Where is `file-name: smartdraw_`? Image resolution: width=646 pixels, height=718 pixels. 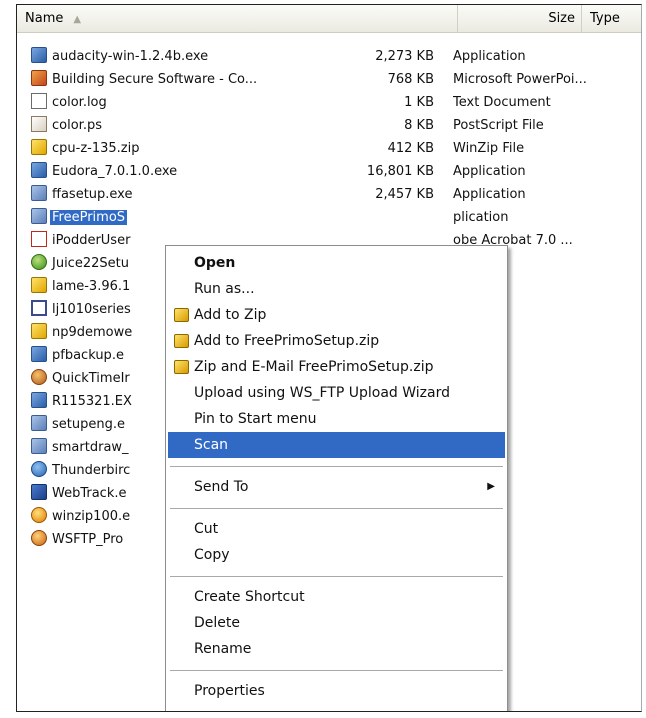 file-name: smartdraw_ is located at coordinates (90, 447).